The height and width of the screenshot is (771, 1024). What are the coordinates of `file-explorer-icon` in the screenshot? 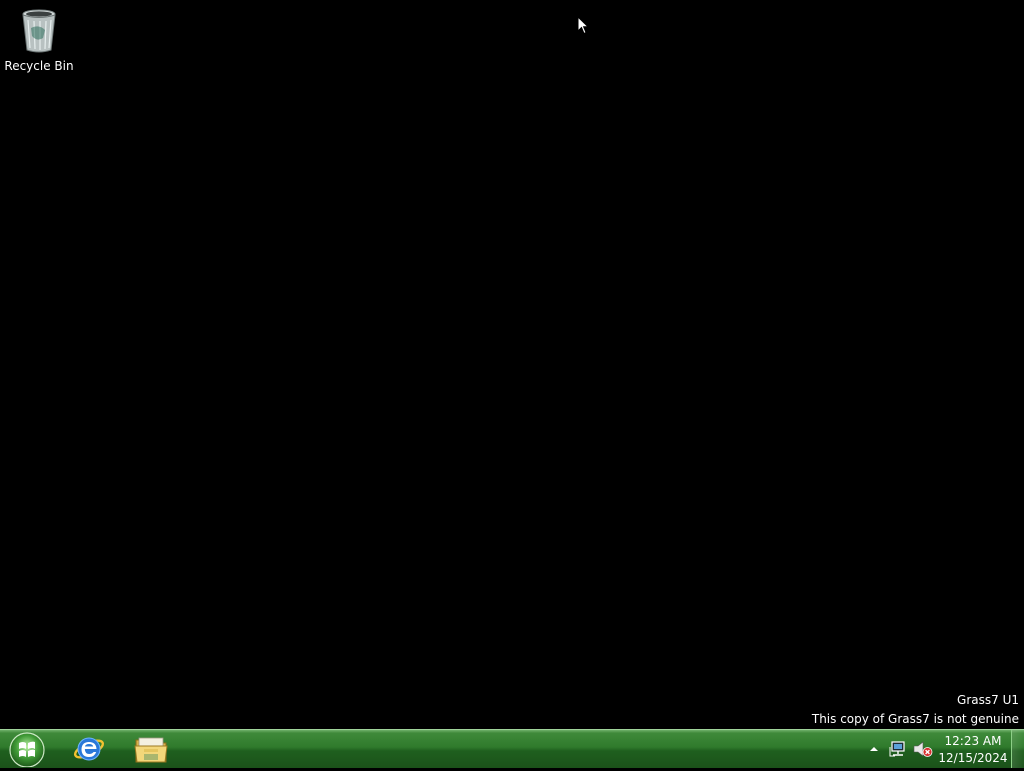 It's located at (151, 750).